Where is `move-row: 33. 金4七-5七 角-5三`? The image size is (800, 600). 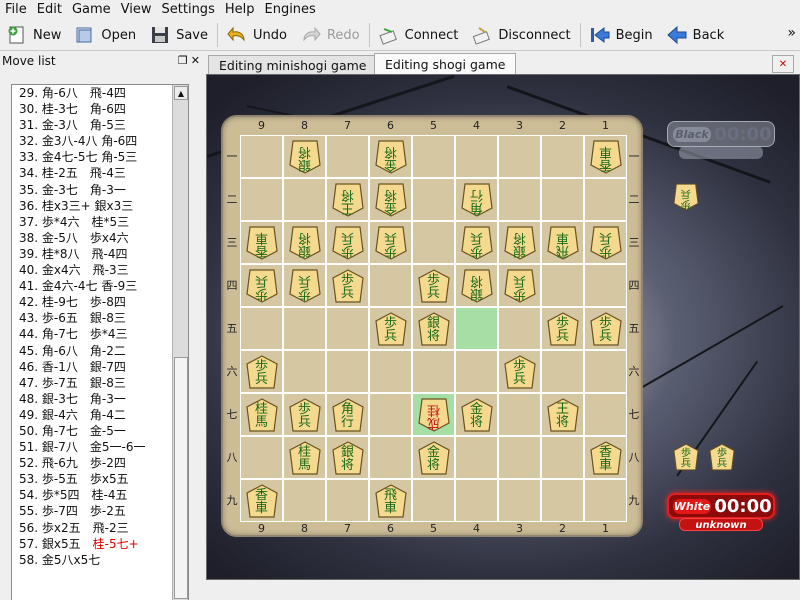
move-row: 33. 金4七-5七 角-5三 is located at coordinates (92, 157).